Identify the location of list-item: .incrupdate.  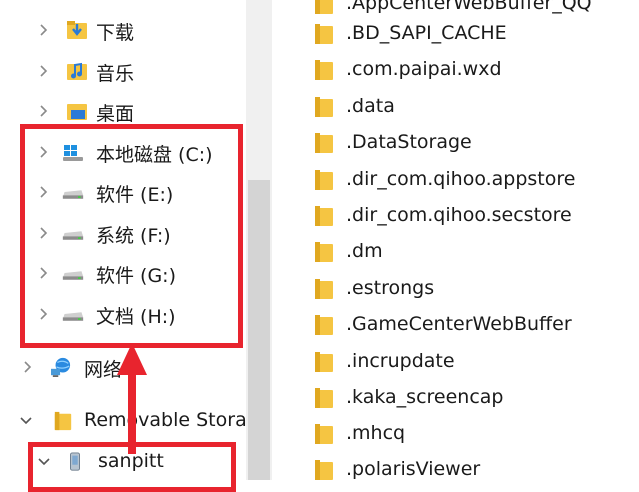
(455, 362).